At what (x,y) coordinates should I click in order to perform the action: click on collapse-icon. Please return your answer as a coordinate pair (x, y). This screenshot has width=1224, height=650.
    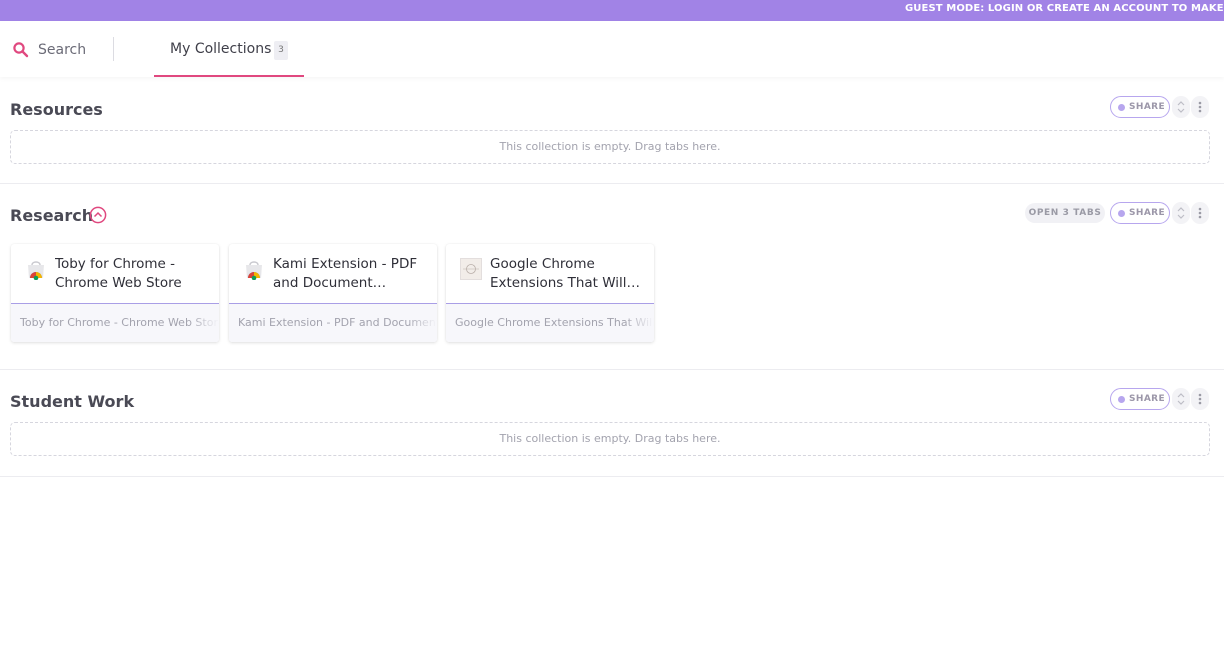
    Looking at the image, I should click on (98, 215).